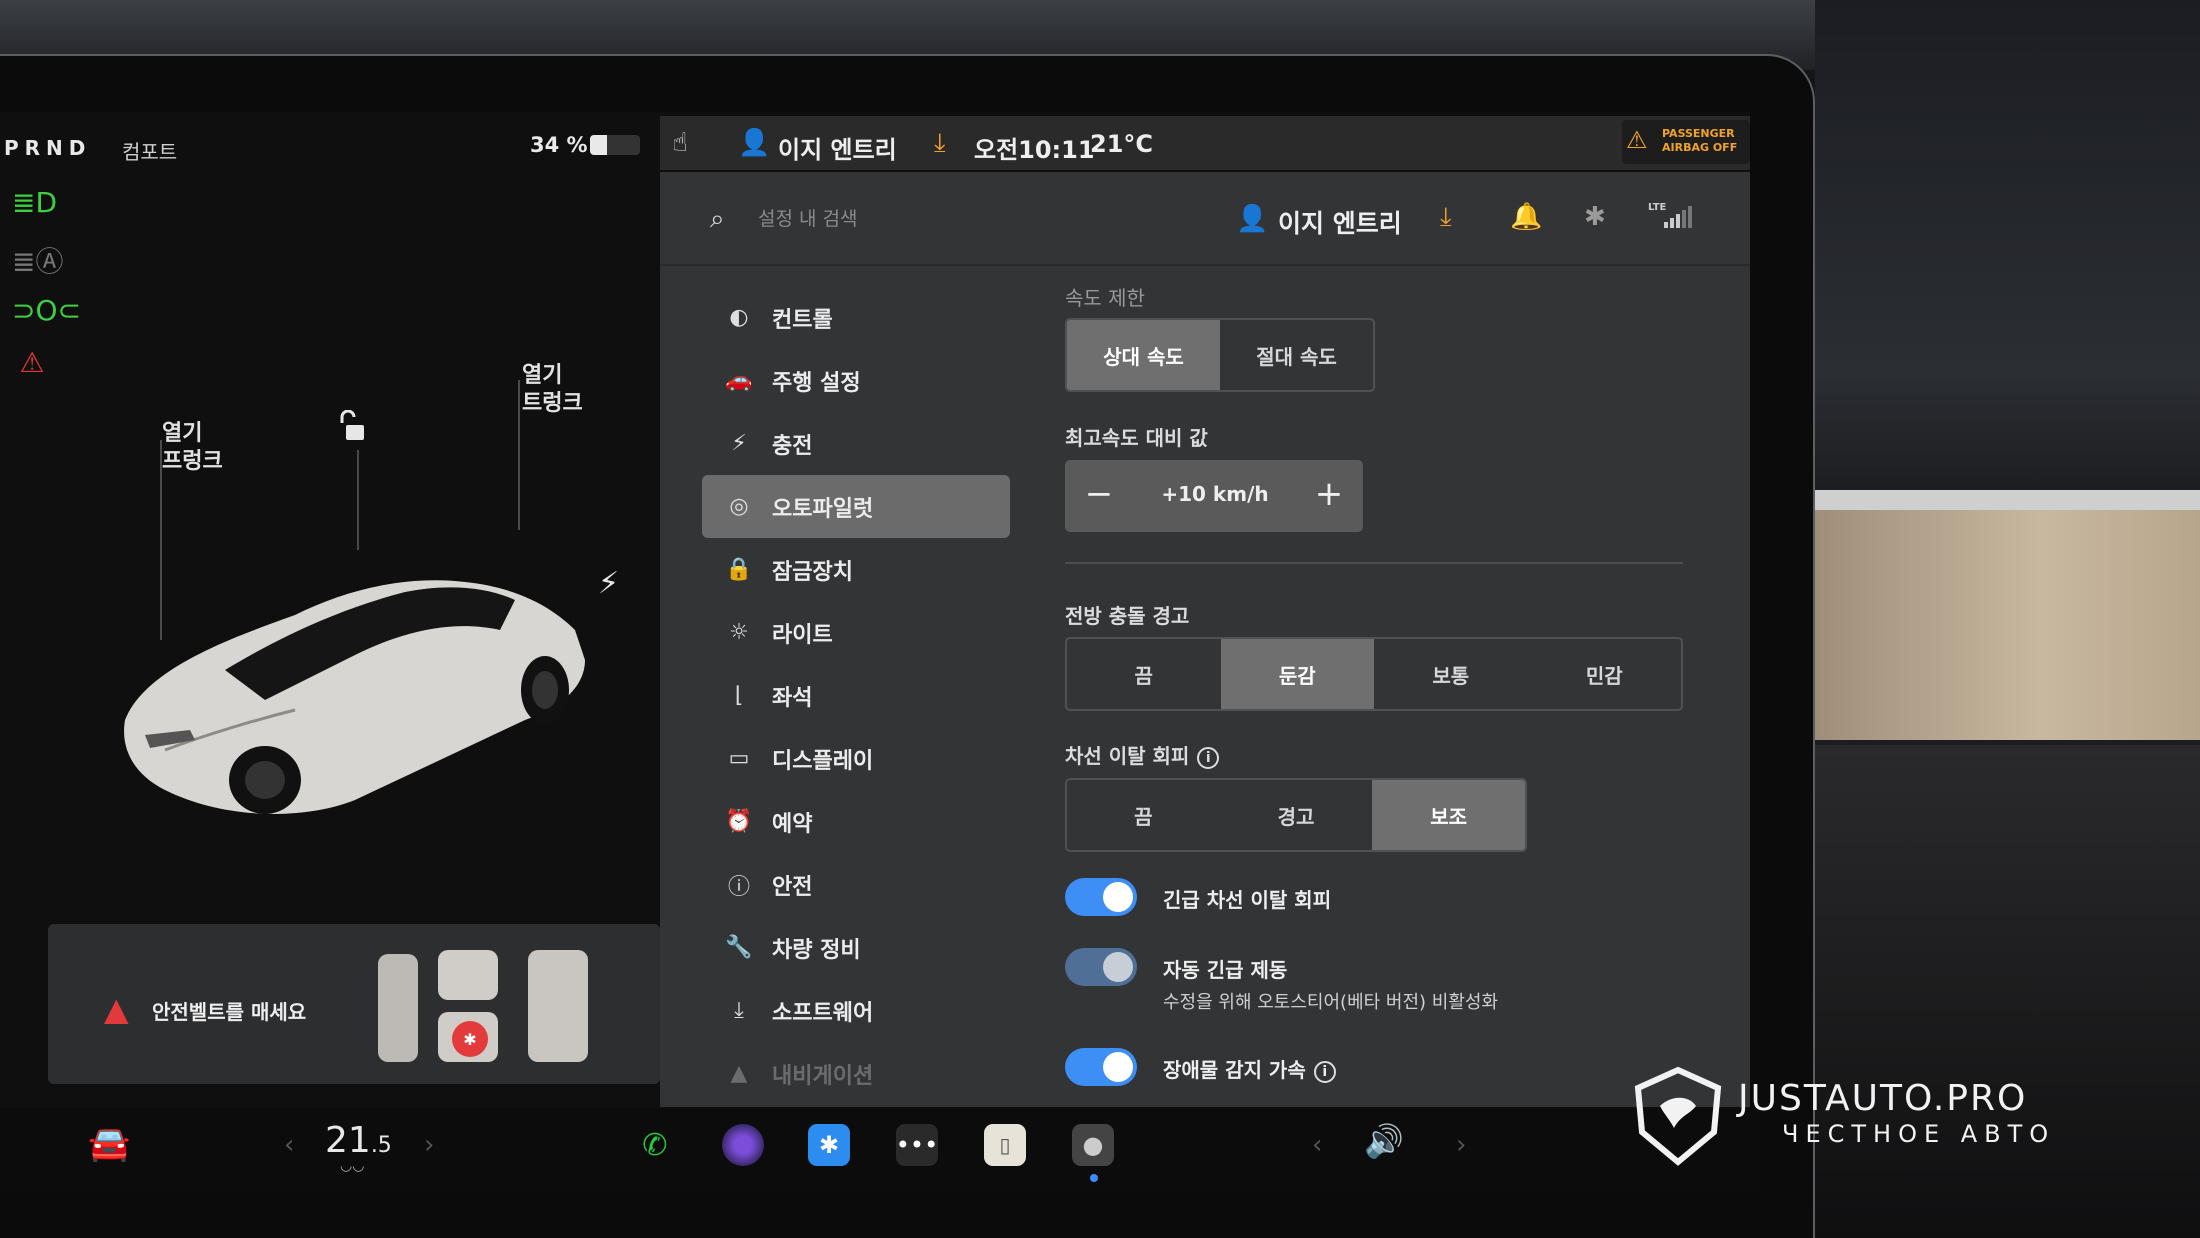 This screenshot has height=1238, width=2200. Describe the element at coordinates (739, 317) in the screenshot. I see `toggle-icon: ◐` at that location.